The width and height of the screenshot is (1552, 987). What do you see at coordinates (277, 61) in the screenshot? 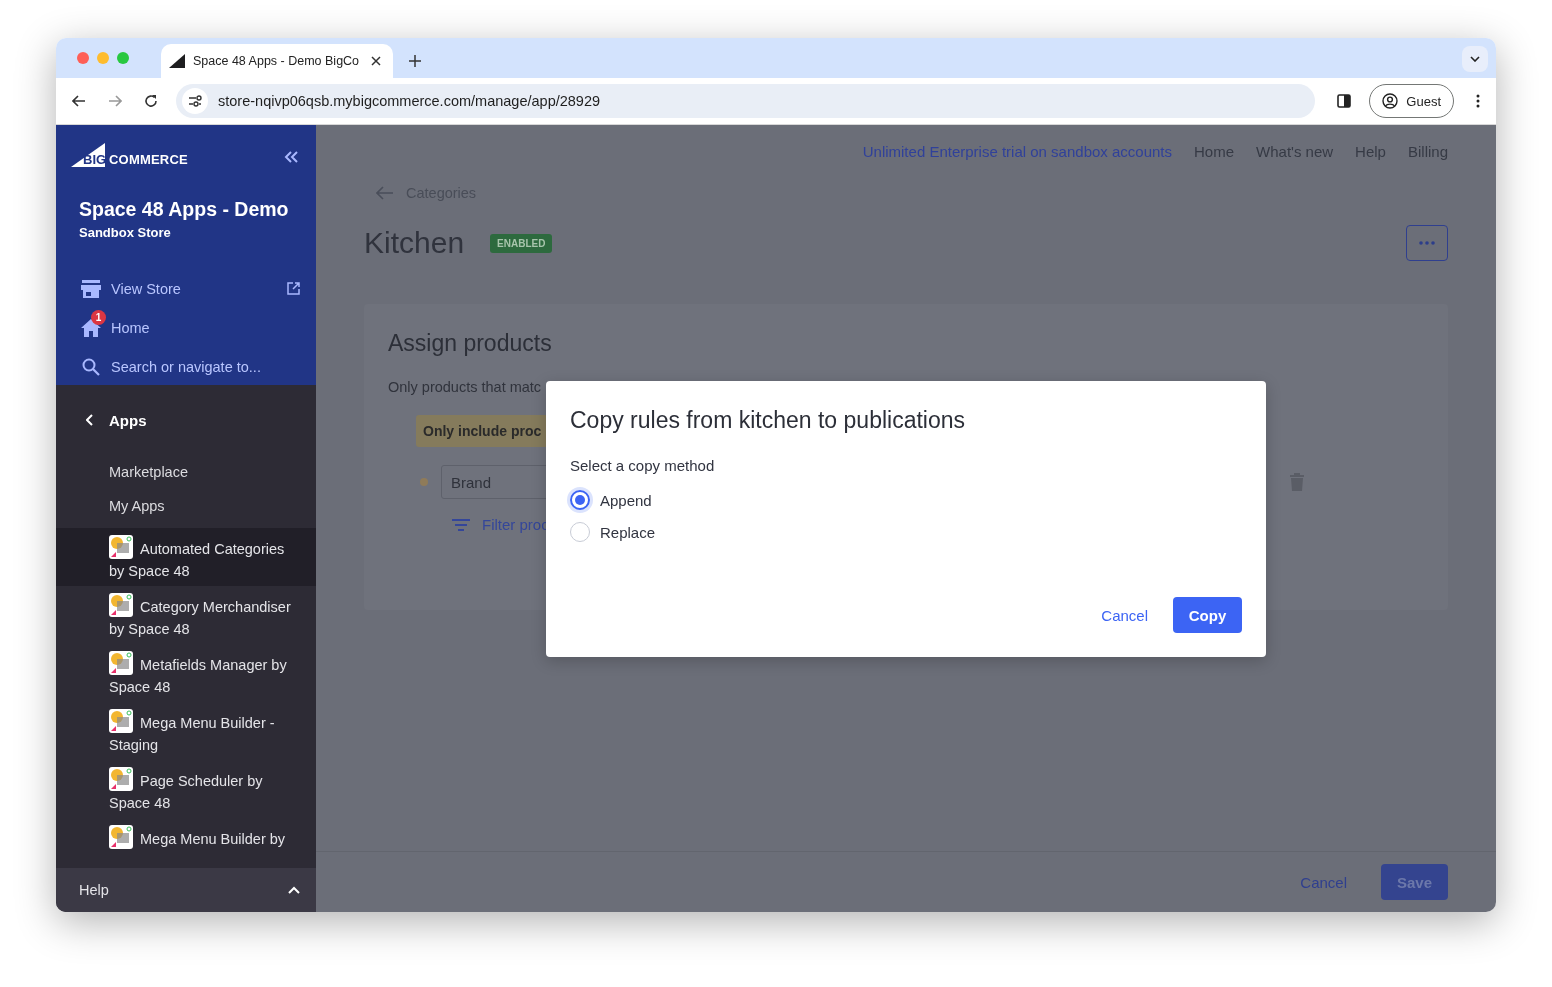
I see `tab-title: Space 48 Apps - Demo BigCo` at bounding box center [277, 61].